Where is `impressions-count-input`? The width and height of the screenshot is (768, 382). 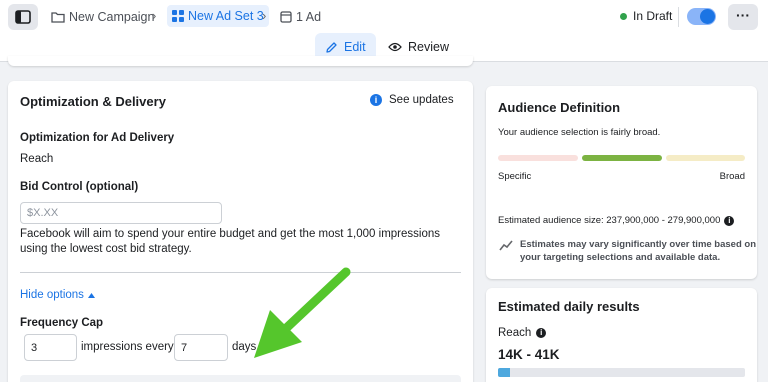
impressions-count-input is located at coordinates (50, 347).